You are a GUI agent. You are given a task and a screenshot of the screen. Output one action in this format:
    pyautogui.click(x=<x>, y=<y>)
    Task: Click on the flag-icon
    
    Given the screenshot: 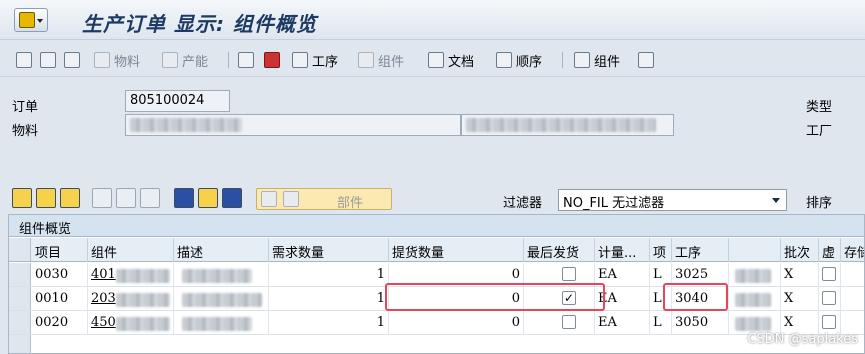 What is the action you would take?
    pyautogui.click(x=24, y=60)
    